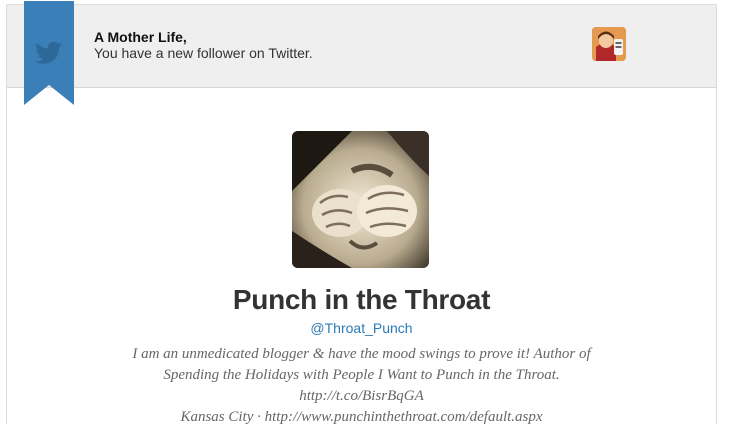 The width and height of the screenshot is (742, 428). I want to click on notification-message: You have a new follower on Twitter., so click(203, 53).